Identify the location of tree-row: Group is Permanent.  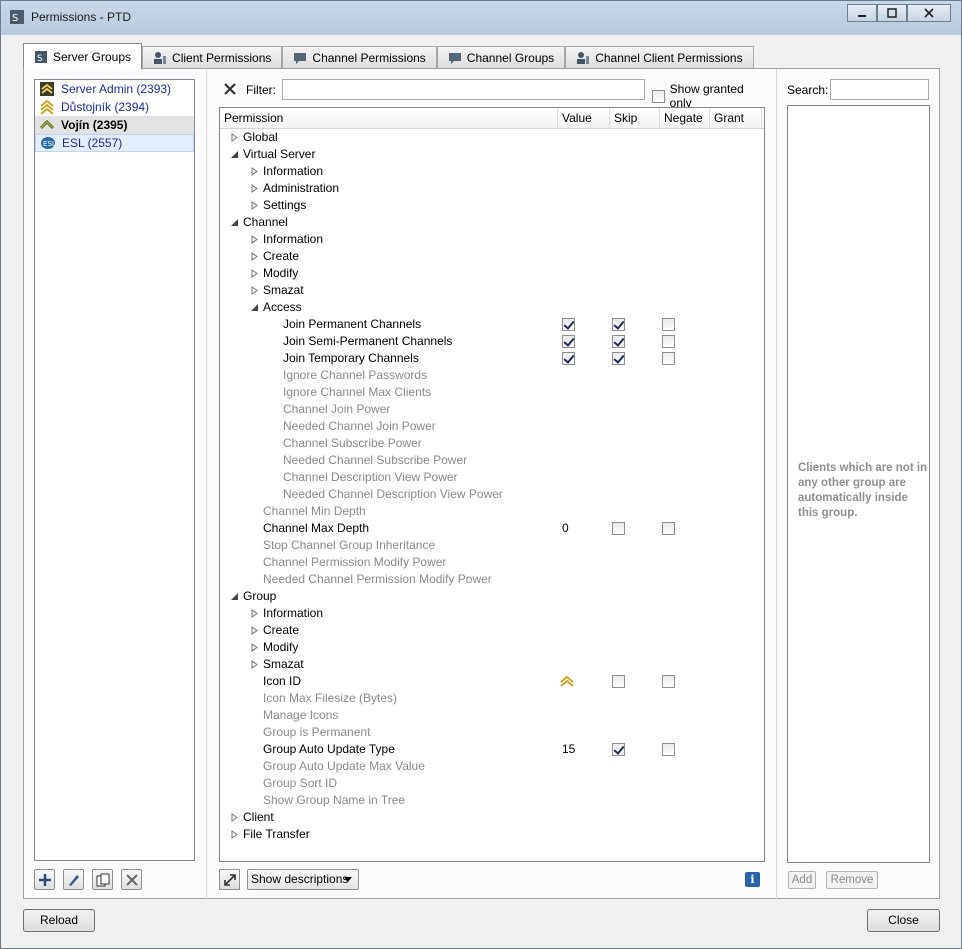
(492, 732).